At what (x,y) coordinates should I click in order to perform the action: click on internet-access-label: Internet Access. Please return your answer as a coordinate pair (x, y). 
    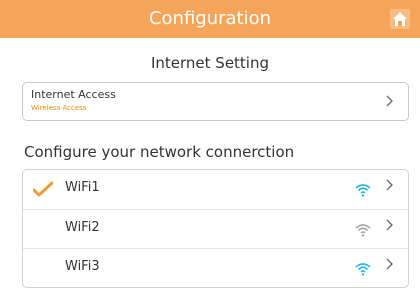
    Looking at the image, I should click on (73, 94).